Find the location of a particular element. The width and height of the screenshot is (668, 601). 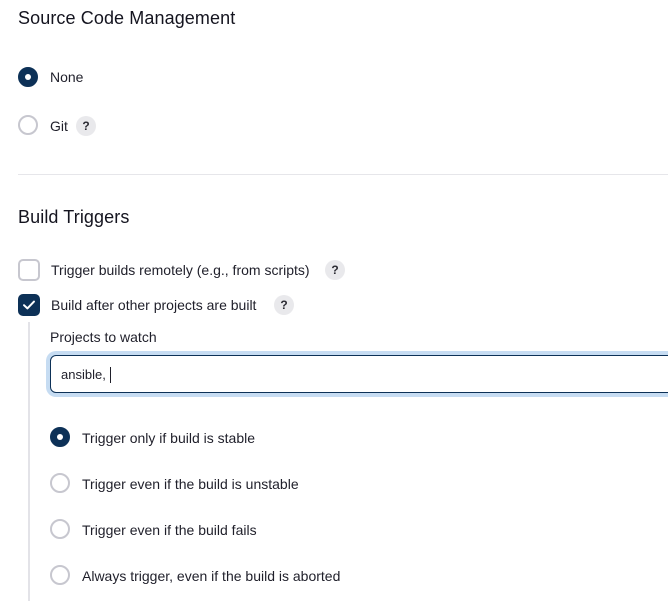

section-divider is located at coordinates (343, 174).